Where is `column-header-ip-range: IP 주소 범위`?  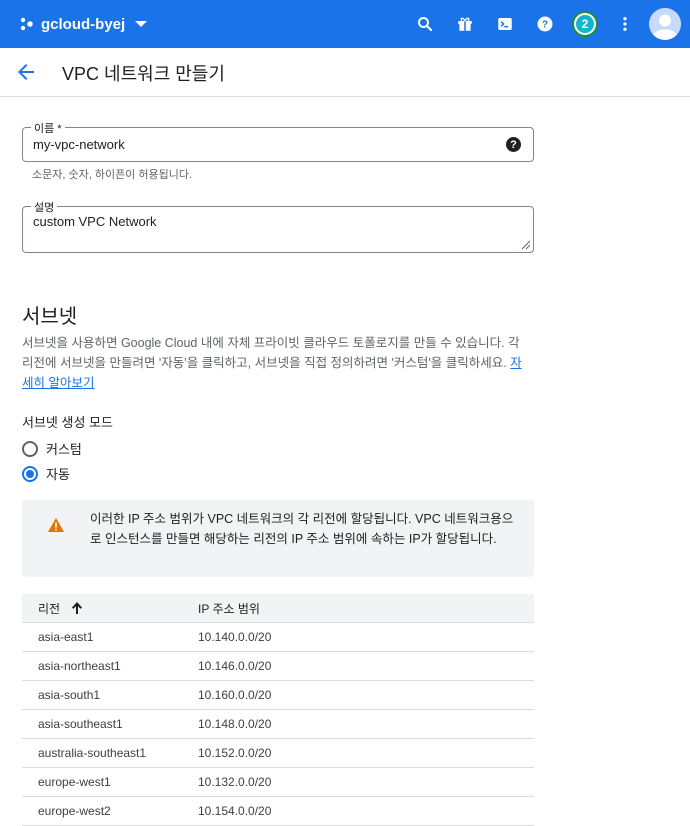 column-header-ip-range: IP 주소 범위 is located at coordinates (229, 608).